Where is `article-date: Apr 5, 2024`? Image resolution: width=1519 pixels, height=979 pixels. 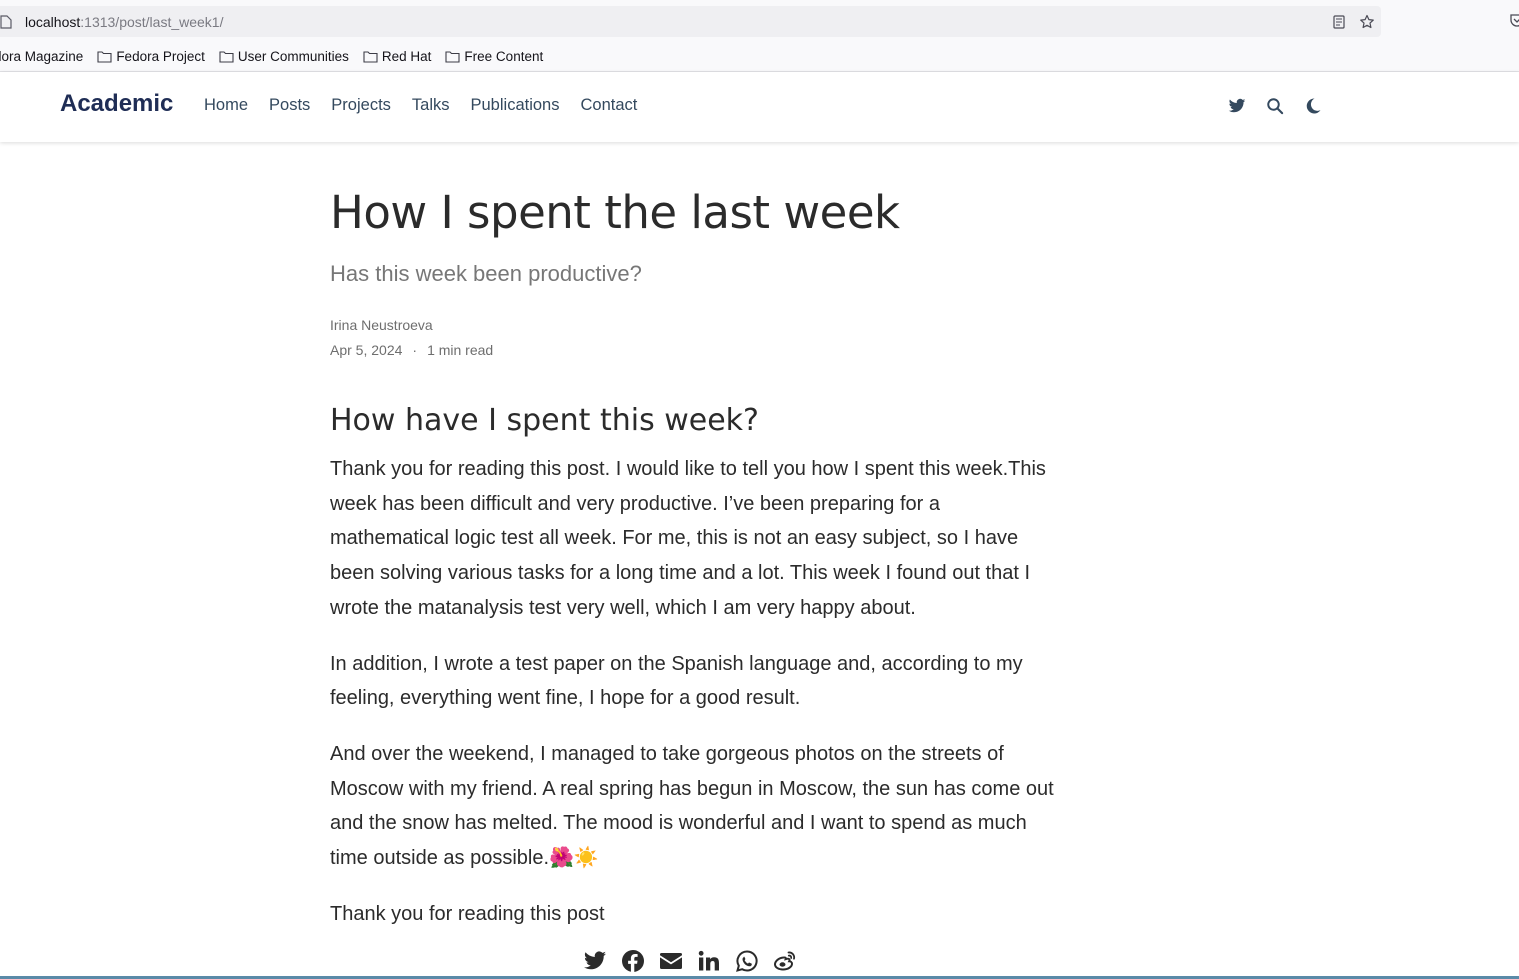 article-date: Apr 5, 2024 is located at coordinates (366, 350).